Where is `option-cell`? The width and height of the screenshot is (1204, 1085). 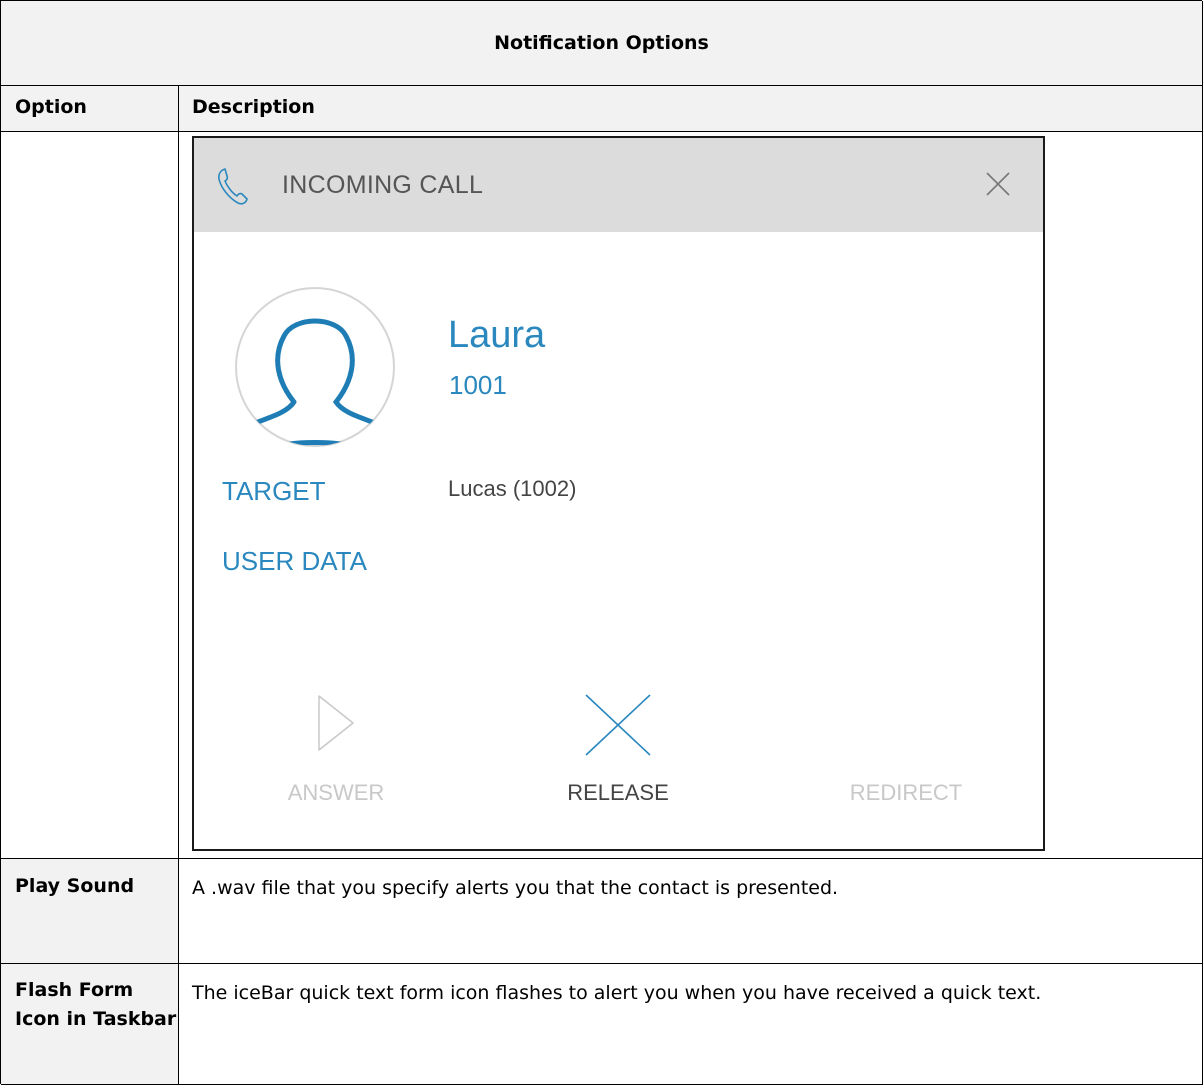 option-cell is located at coordinates (90, 495).